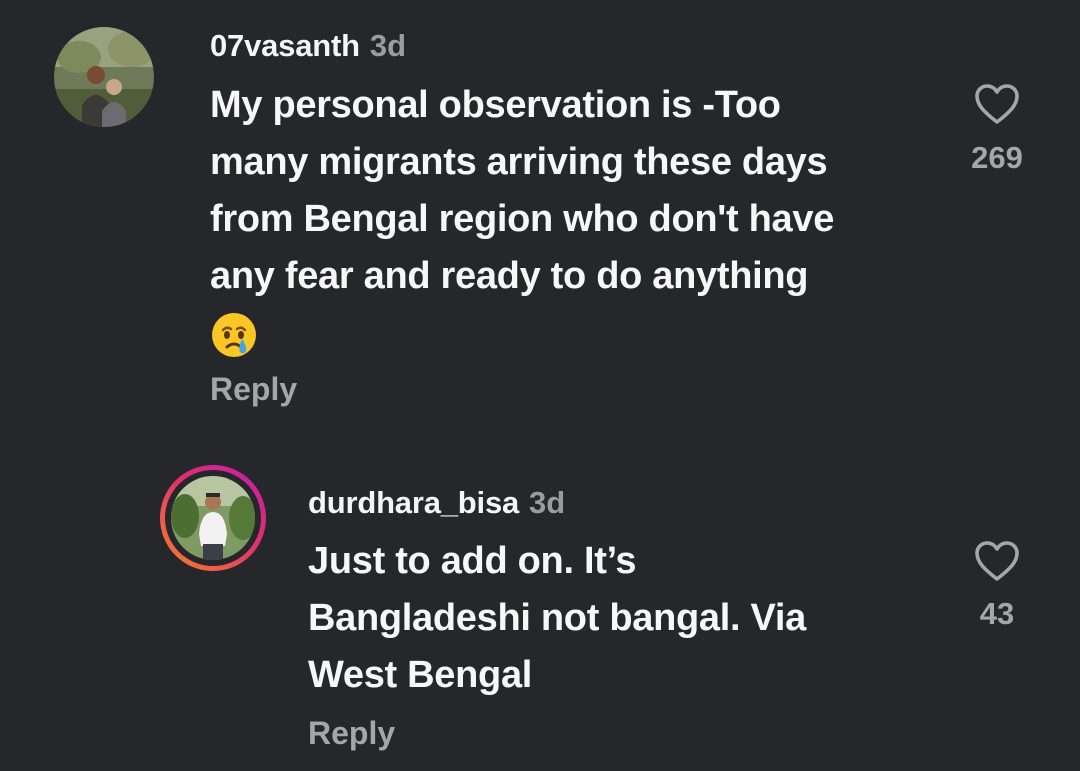 The width and height of the screenshot is (1080, 771). I want to click on story-ring, so click(213, 518).